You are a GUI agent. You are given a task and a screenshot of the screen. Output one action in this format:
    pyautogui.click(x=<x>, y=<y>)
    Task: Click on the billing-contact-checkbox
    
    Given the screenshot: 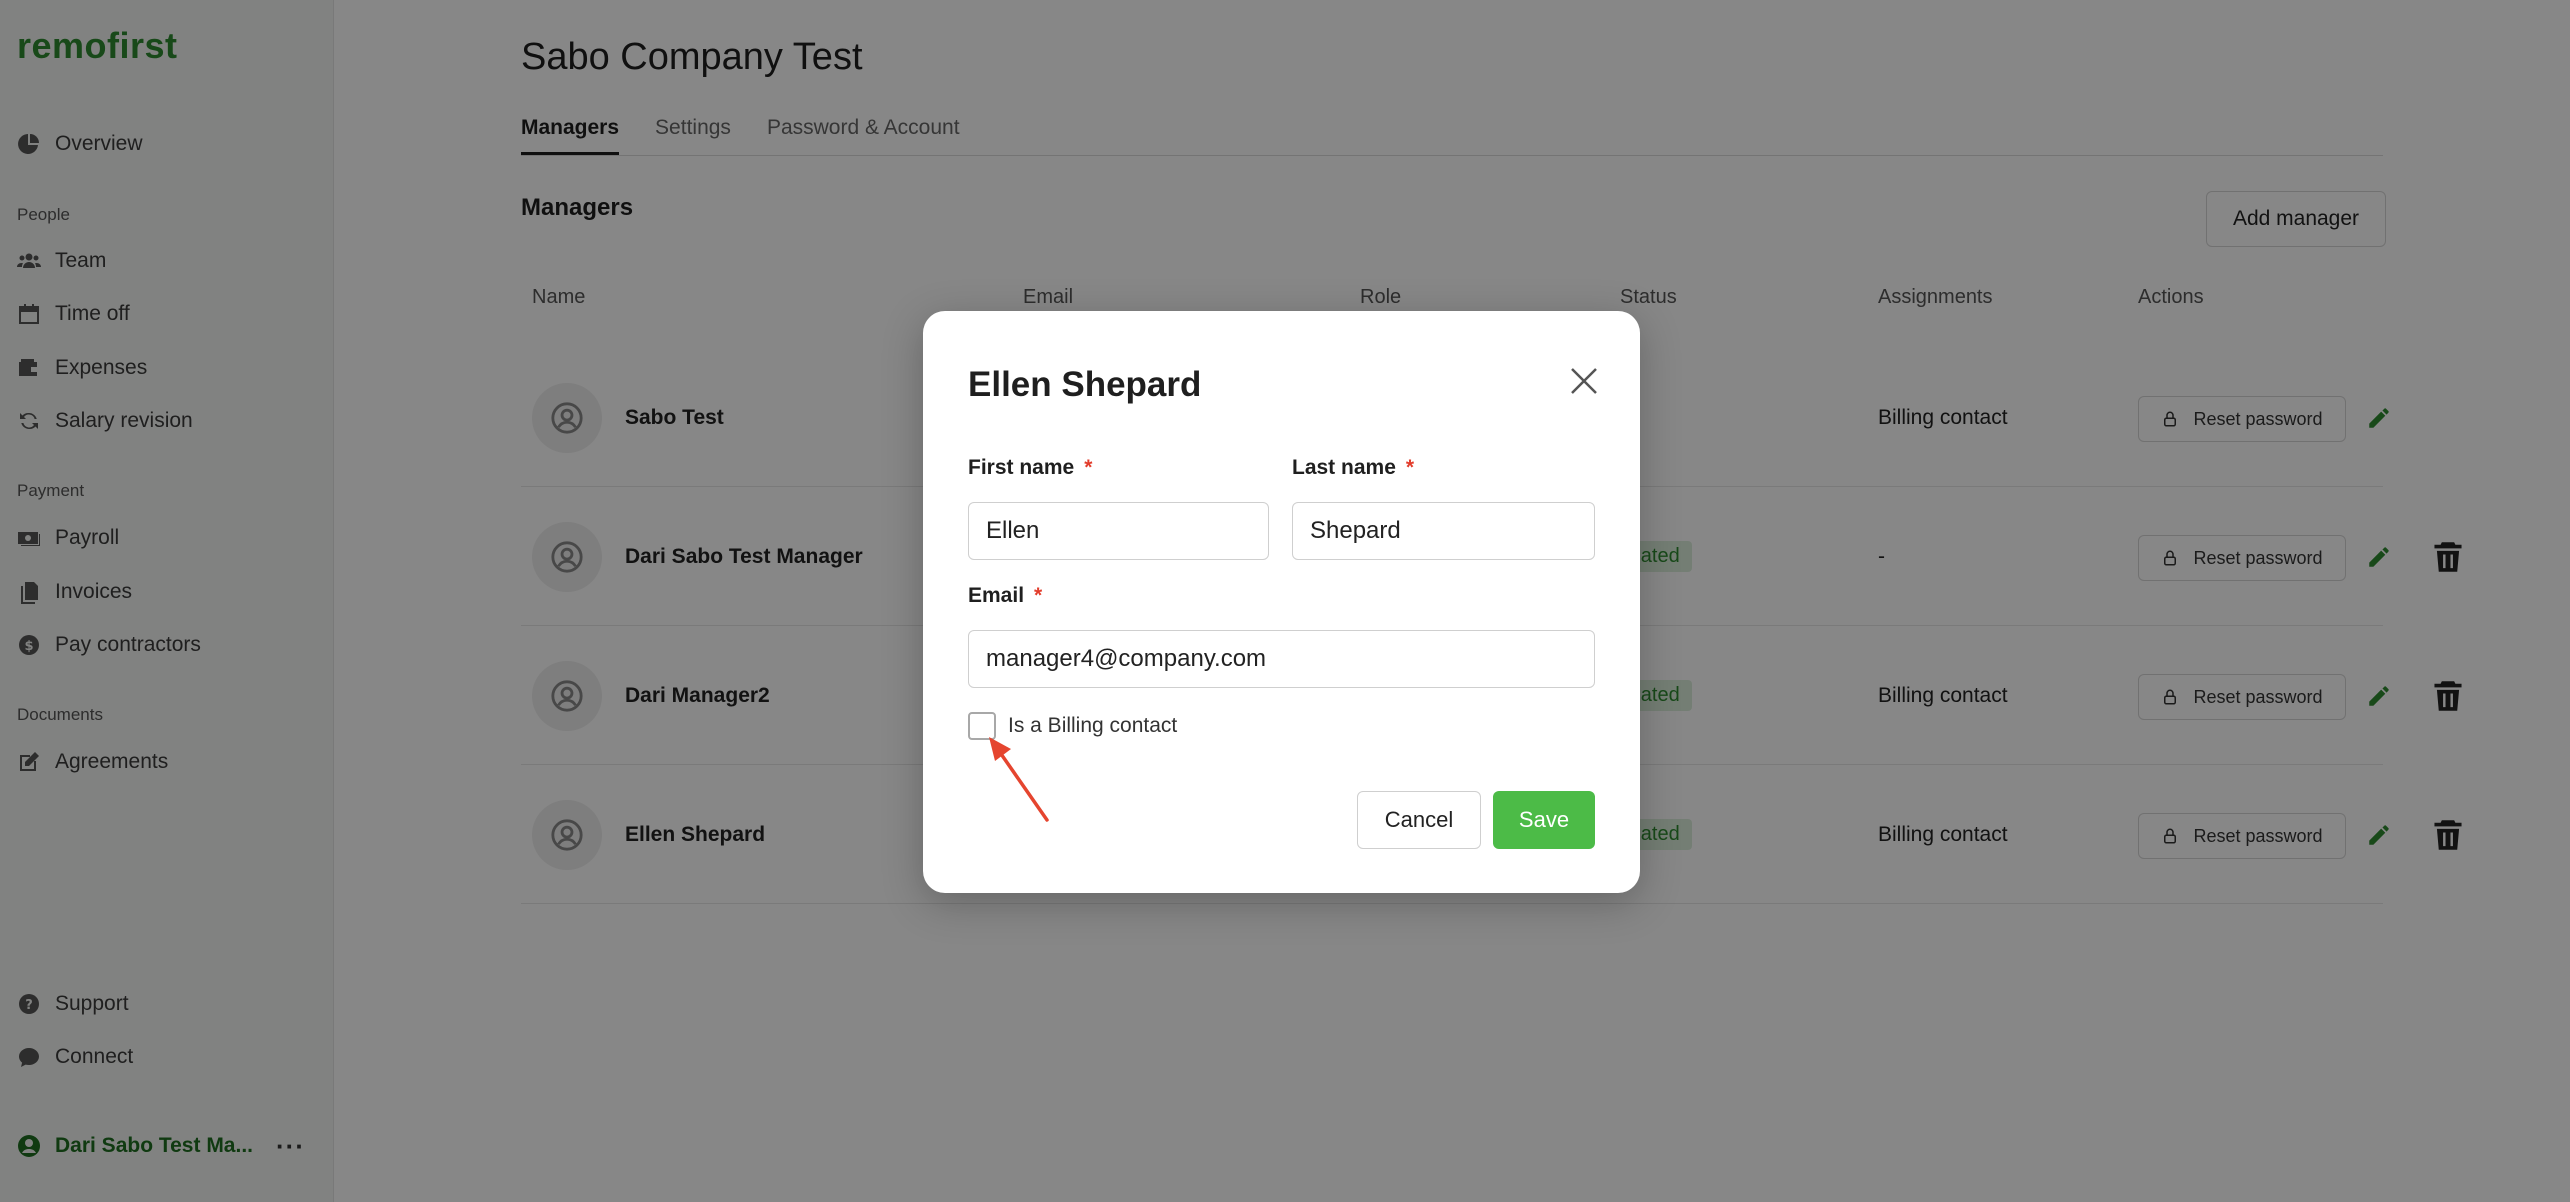 What is the action you would take?
    pyautogui.click(x=982, y=726)
    